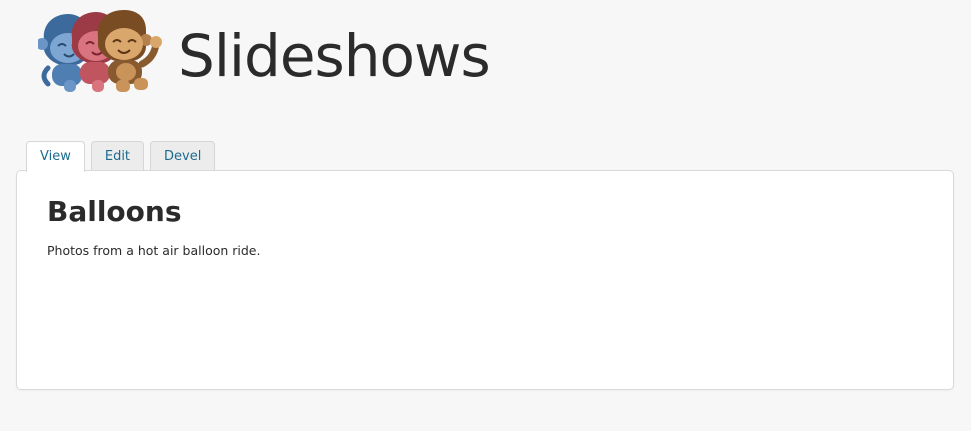 This screenshot has height=431, width=971. What do you see at coordinates (55, 156) in the screenshot?
I see `tab-view: View` at bounding box center [55, 156].